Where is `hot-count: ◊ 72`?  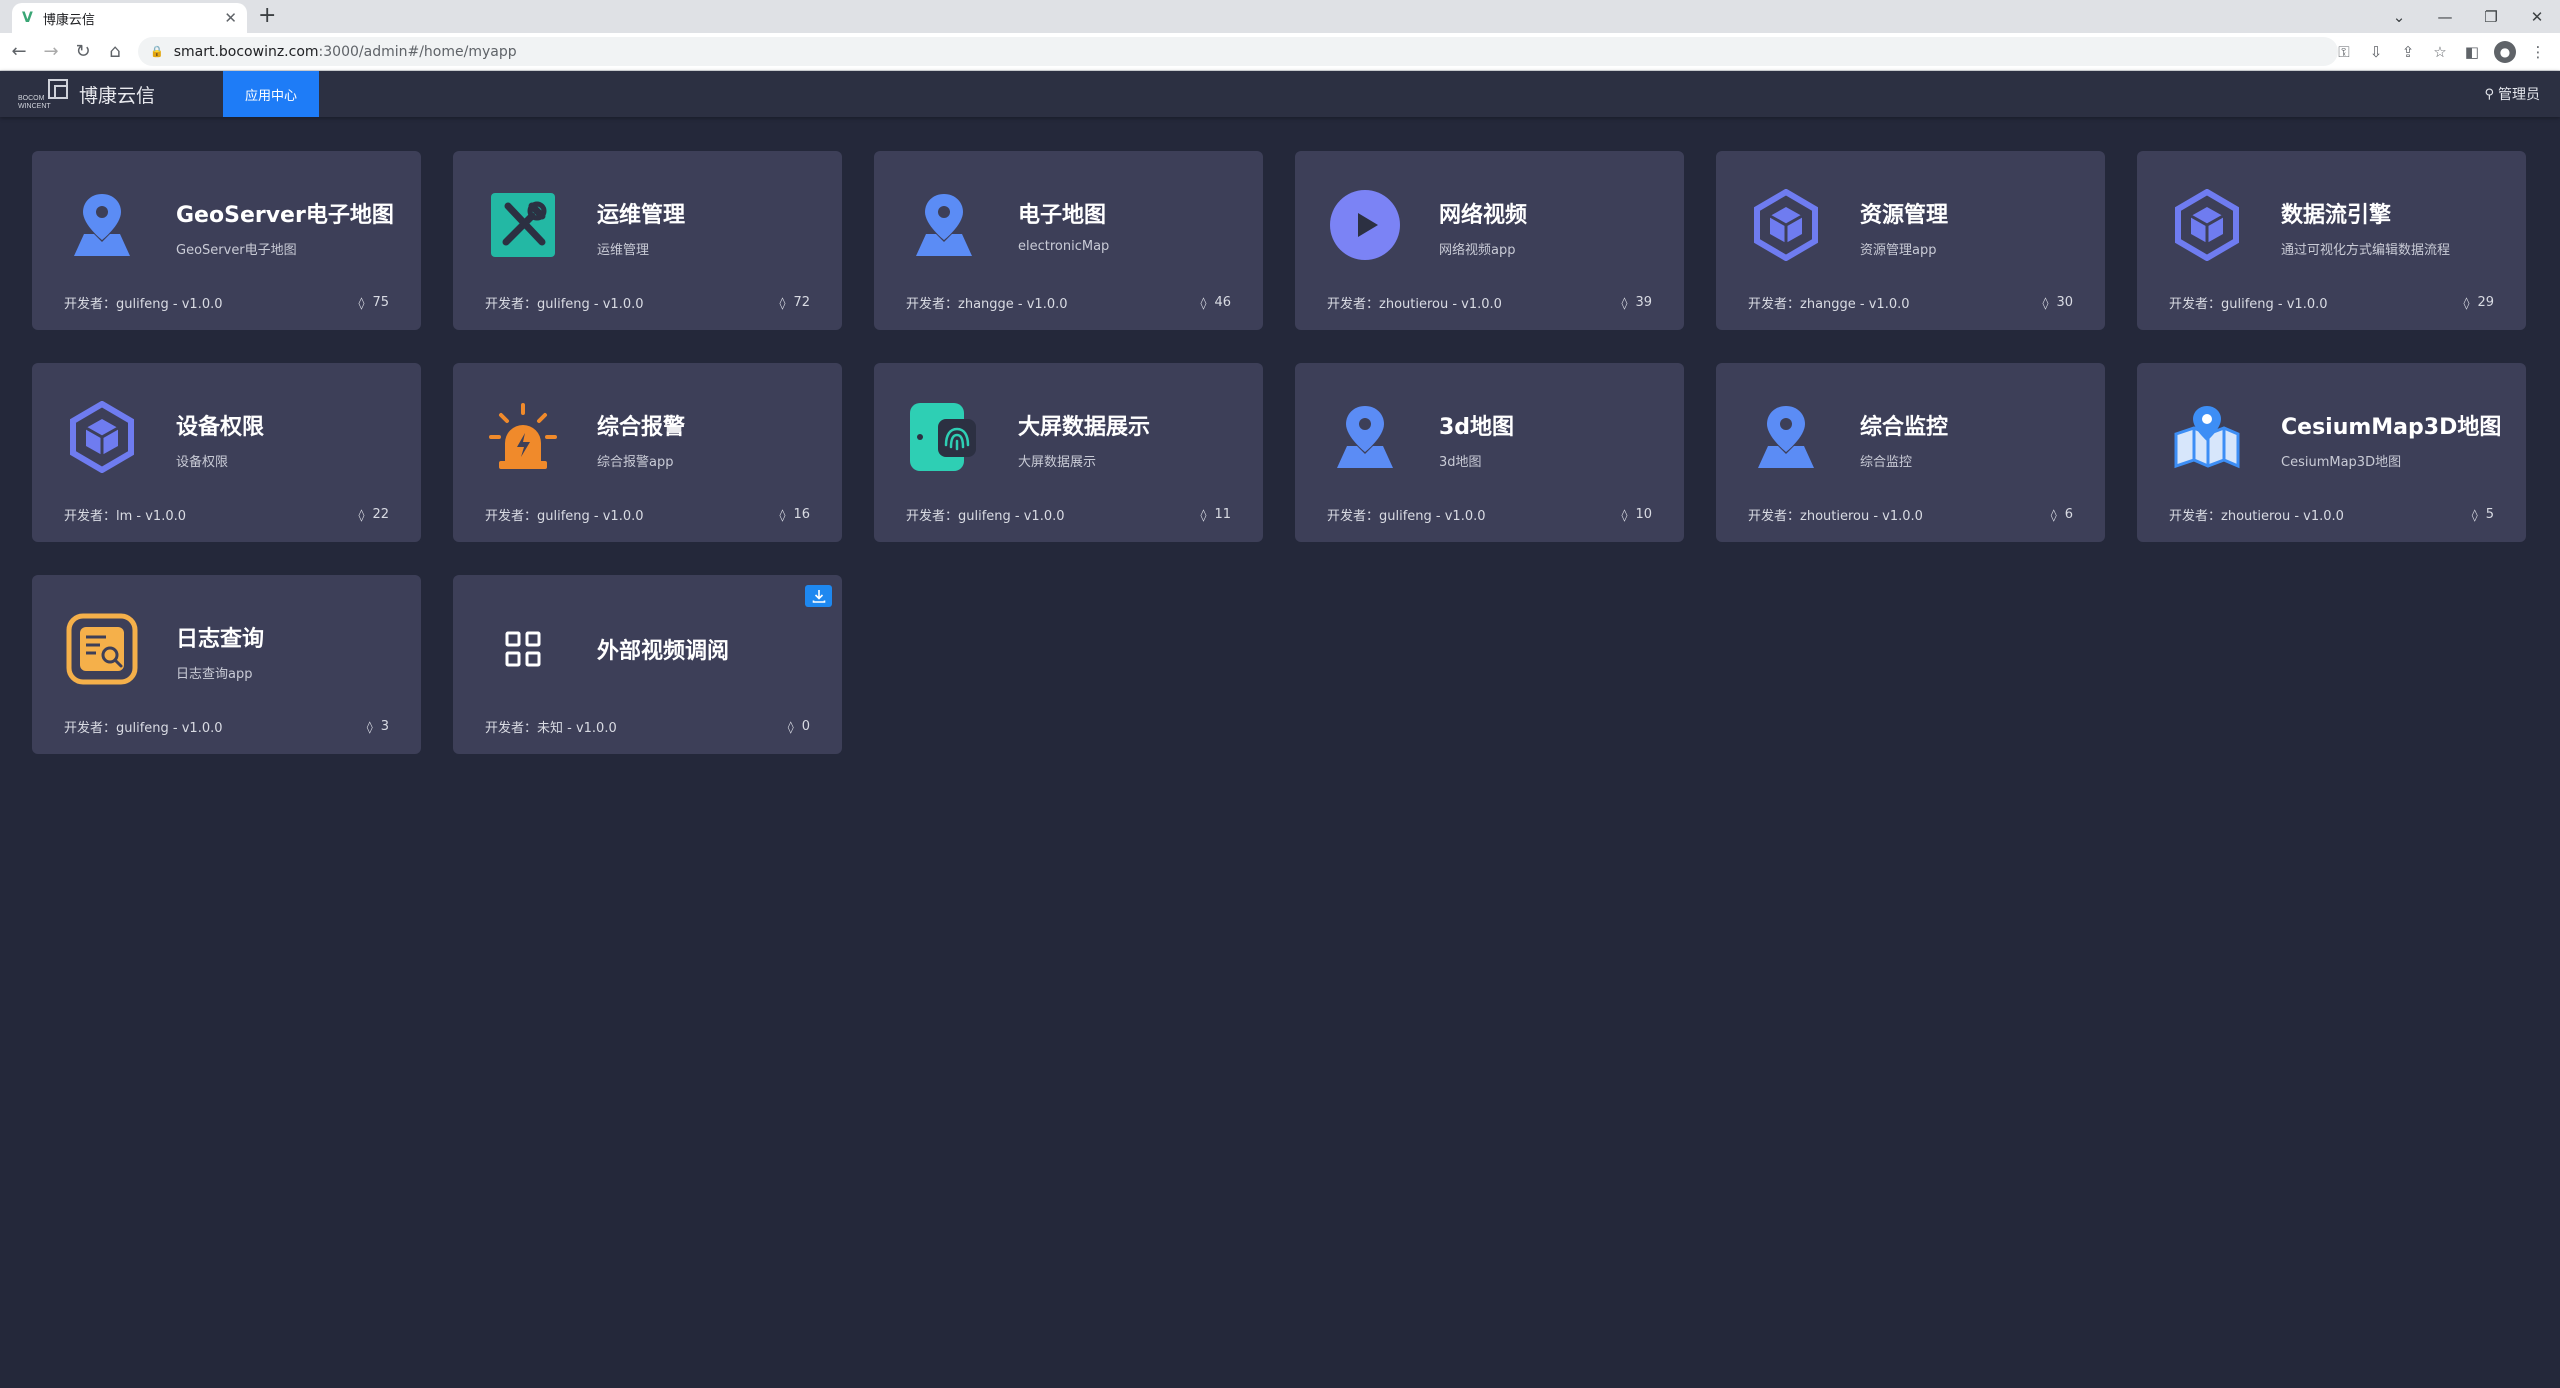
hot-count: ◊ 72 is located at coordinates (795, 302).